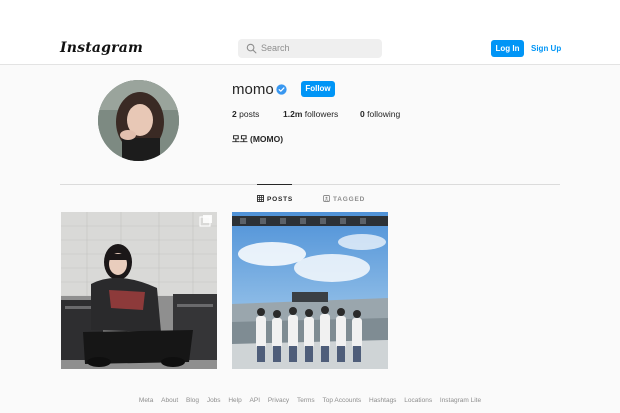  I want to click on footer-link-instagram-lite: Instagram Lite, so click(460, 400).